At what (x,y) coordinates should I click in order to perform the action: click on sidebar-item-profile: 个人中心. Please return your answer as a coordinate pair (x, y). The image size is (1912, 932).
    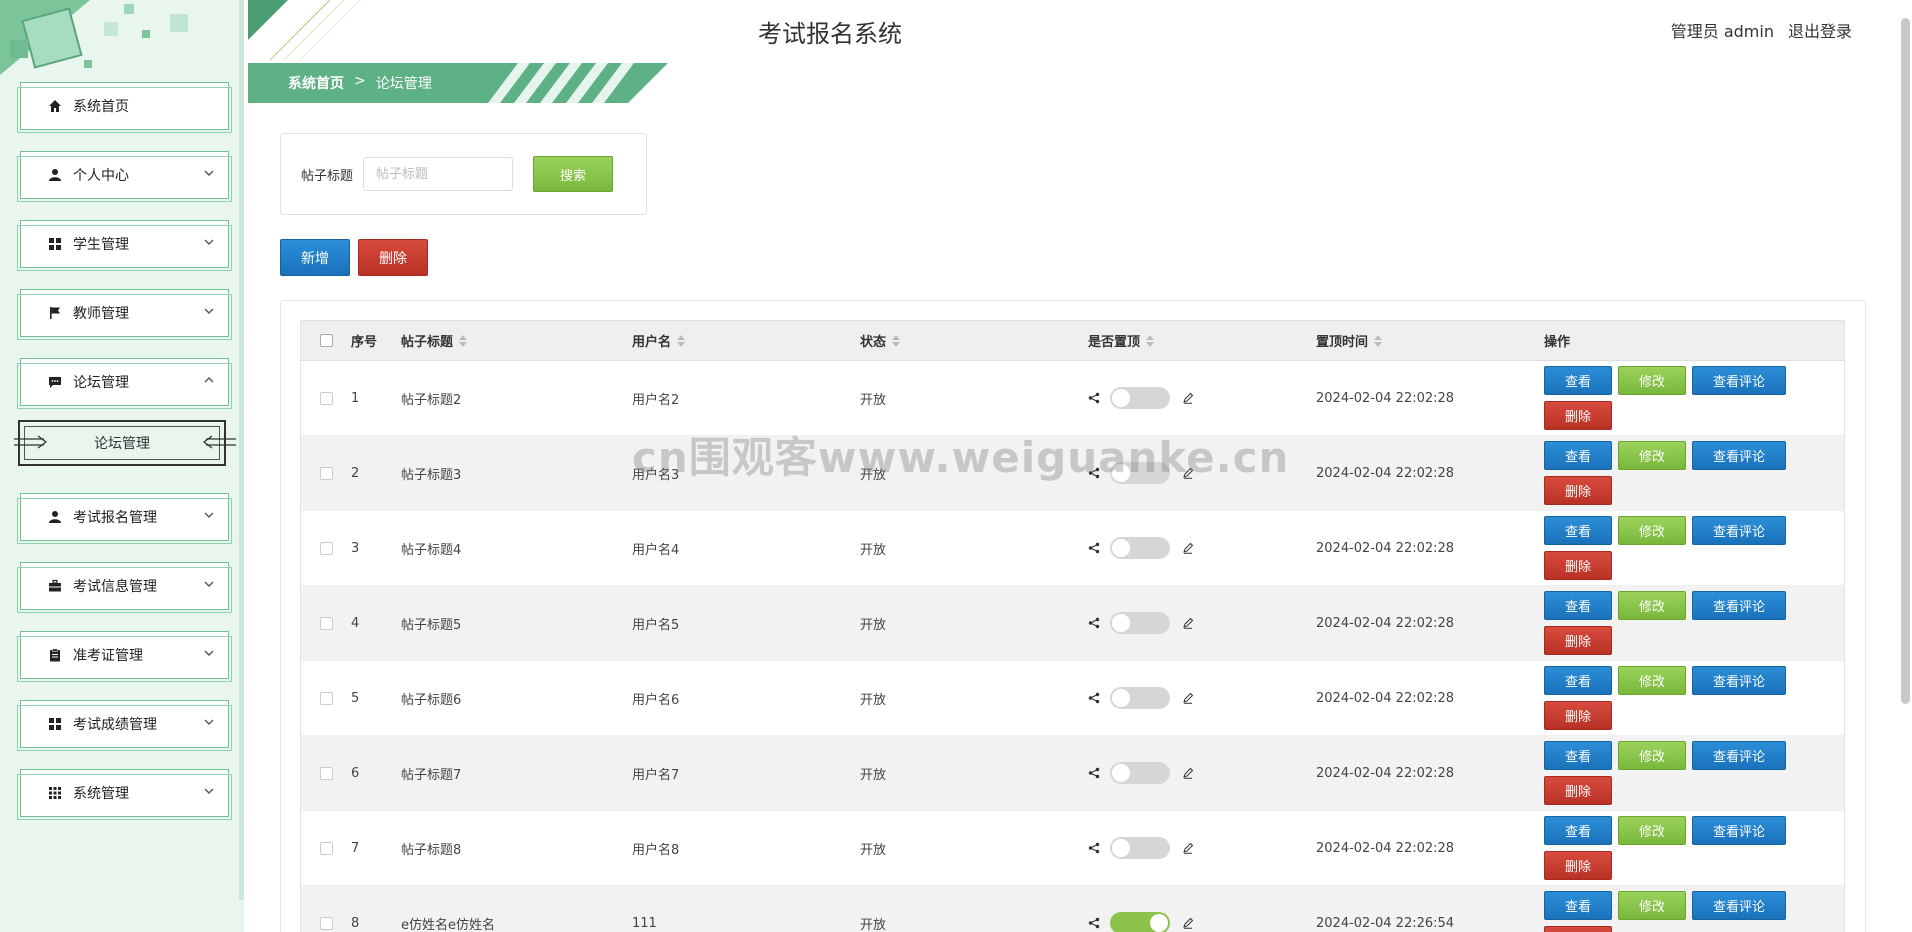
    Looking at the image, I should click on (124, 176).